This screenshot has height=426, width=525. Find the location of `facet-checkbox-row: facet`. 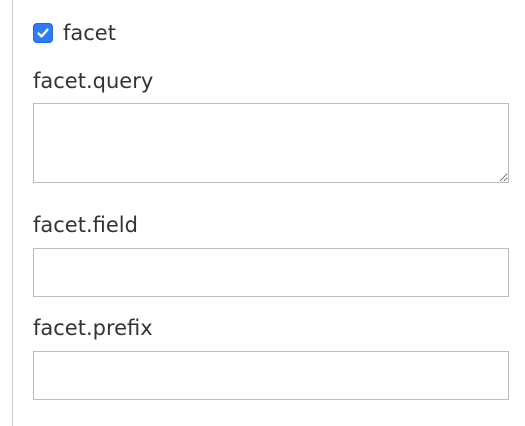

facet-checkbox-row: facet is located at coordinates (271, 33).